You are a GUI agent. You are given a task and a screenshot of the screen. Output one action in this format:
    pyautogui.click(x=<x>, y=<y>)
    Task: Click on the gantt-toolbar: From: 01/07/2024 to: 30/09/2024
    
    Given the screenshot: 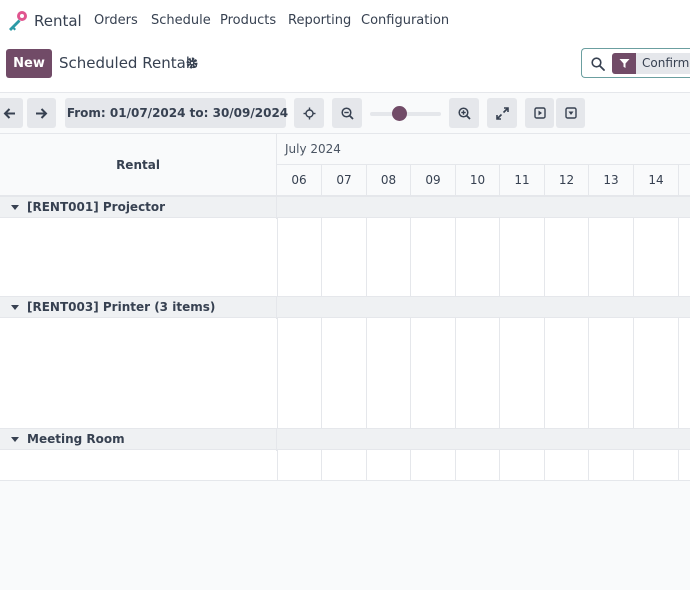 What is the action you would take?
    pyautogui.click(x=345, y=113)
    